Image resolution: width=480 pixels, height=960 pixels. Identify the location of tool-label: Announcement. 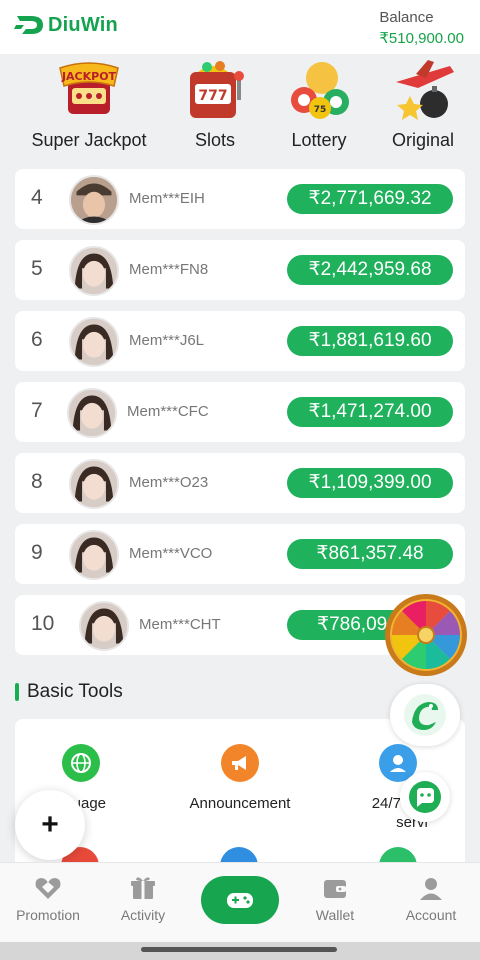
(240, 803).